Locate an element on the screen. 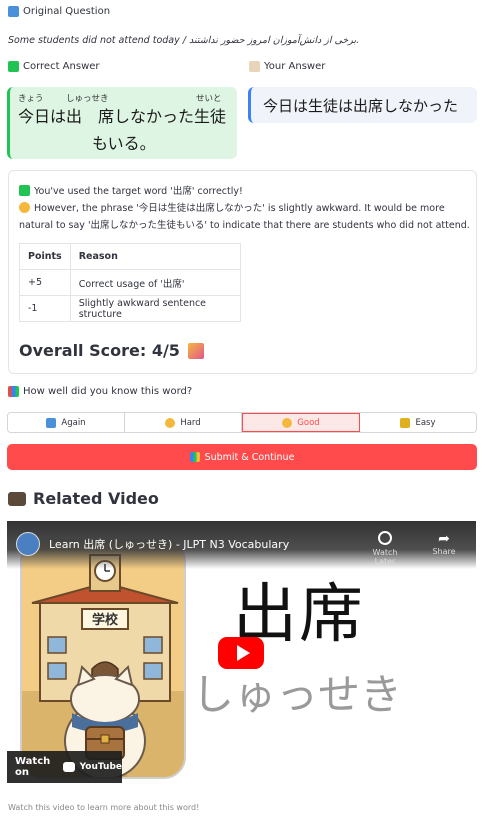  submit-continue-label: Submit & Continue is located at coordinates (249, 457).